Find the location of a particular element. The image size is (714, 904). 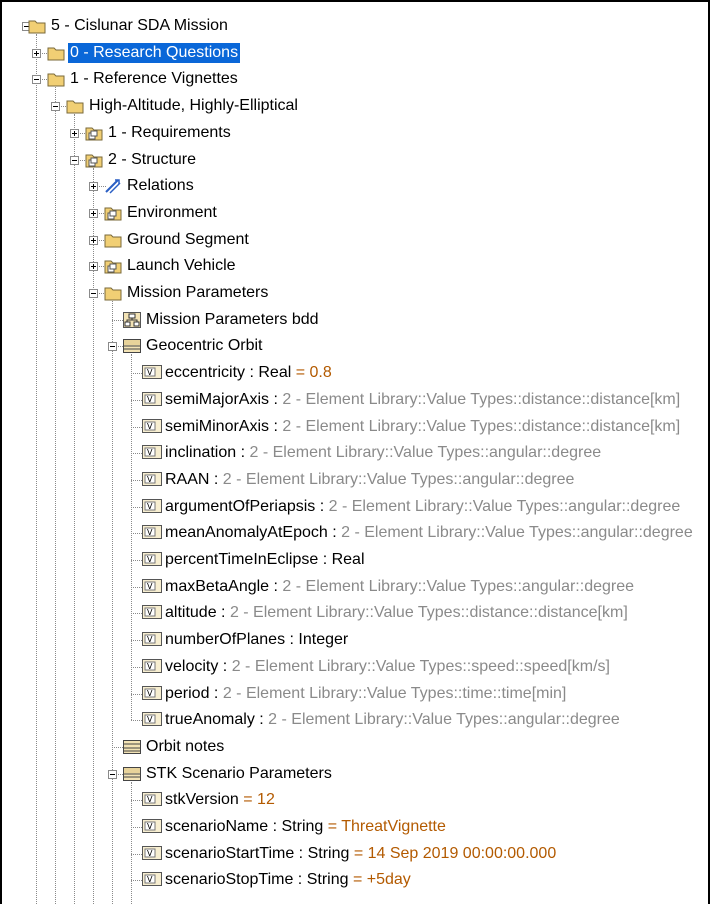

tree-node-label: 1 - Reference Vignettes is located at coordinates (154, 79).